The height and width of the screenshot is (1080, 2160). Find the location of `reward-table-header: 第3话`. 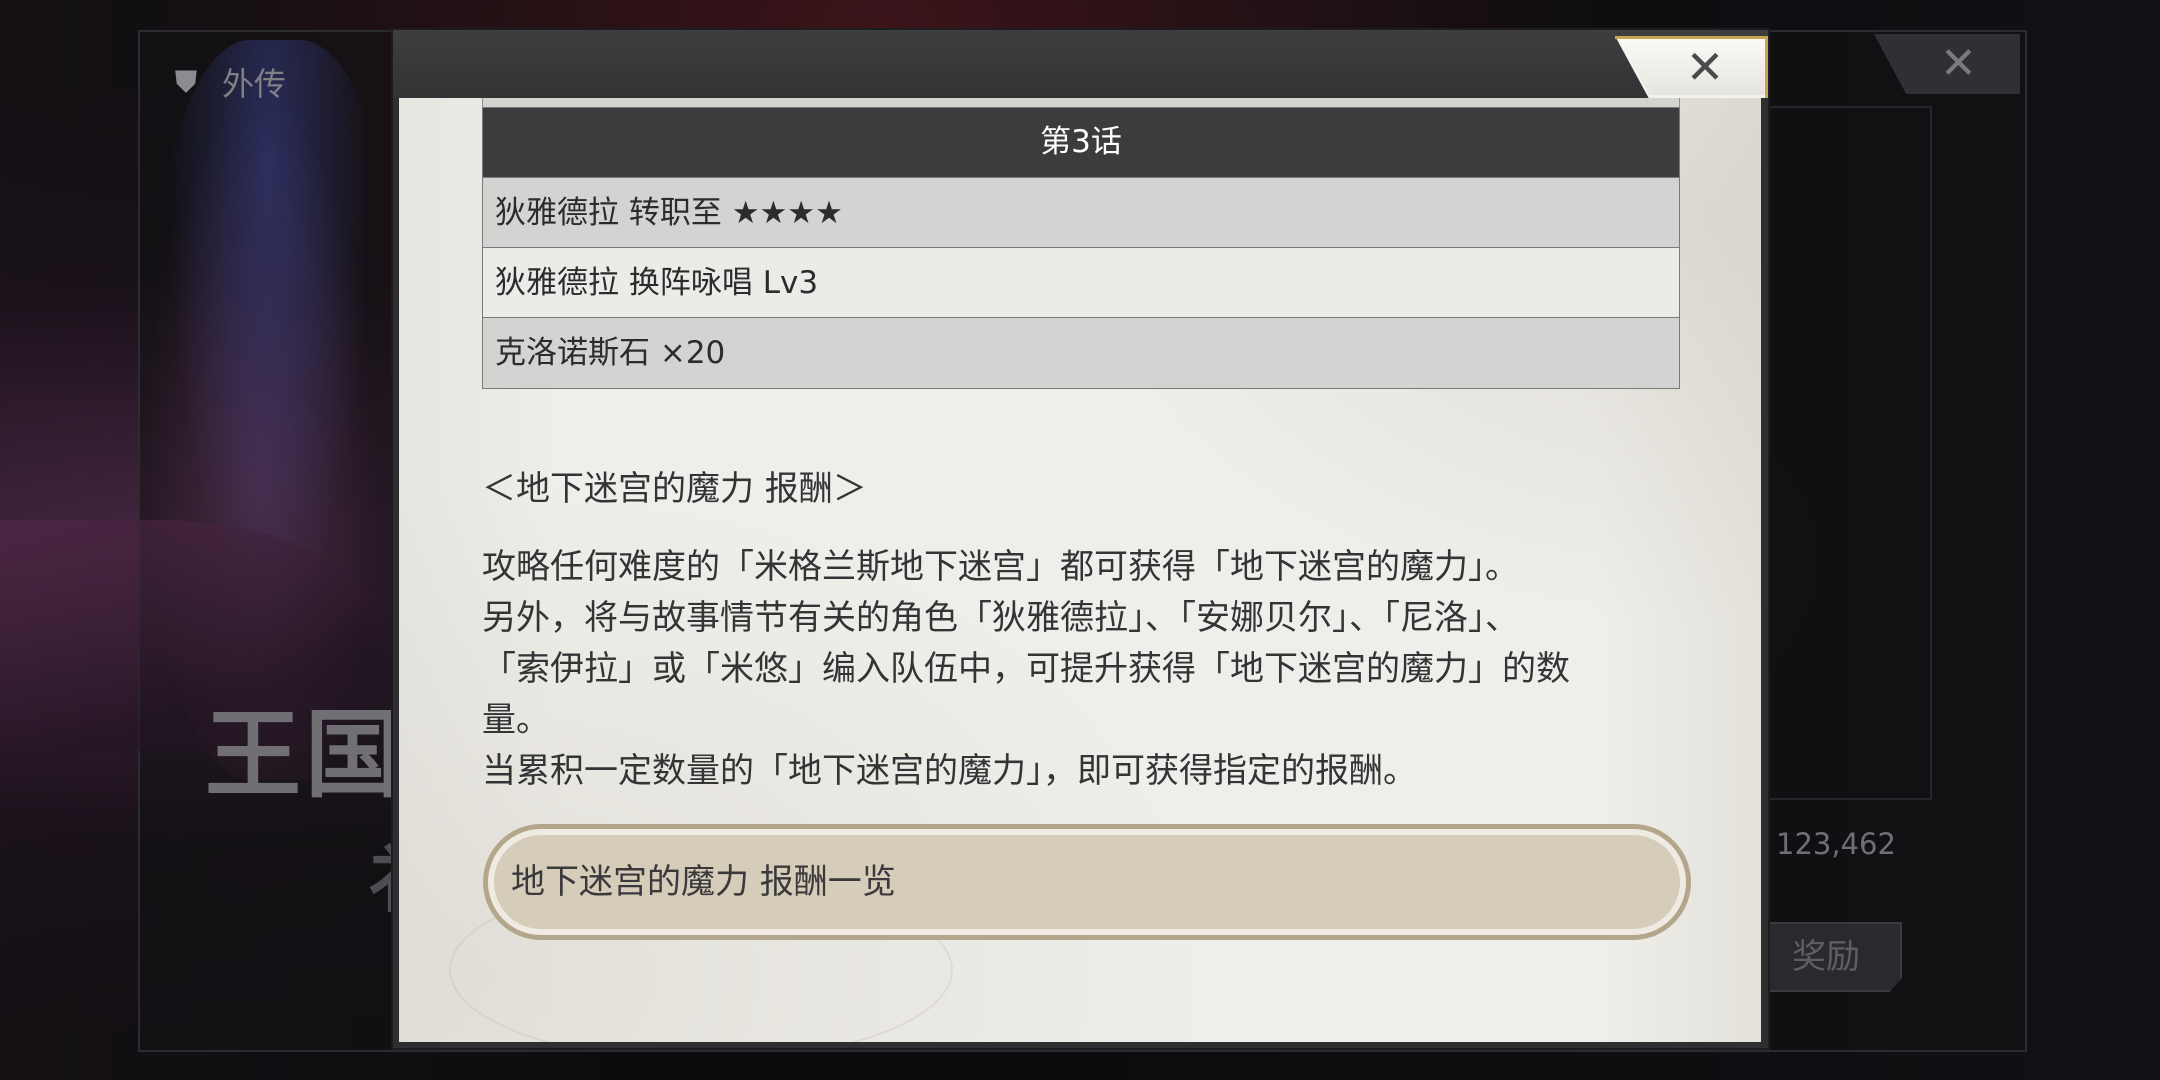

reward-table-header: 第3话 is located at coordinates (1081, 143).